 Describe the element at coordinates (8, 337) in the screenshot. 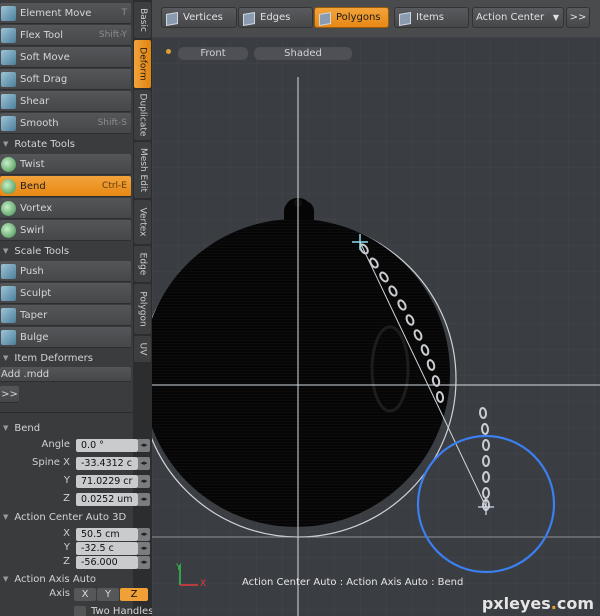

I see `bulge-icon` at that location.